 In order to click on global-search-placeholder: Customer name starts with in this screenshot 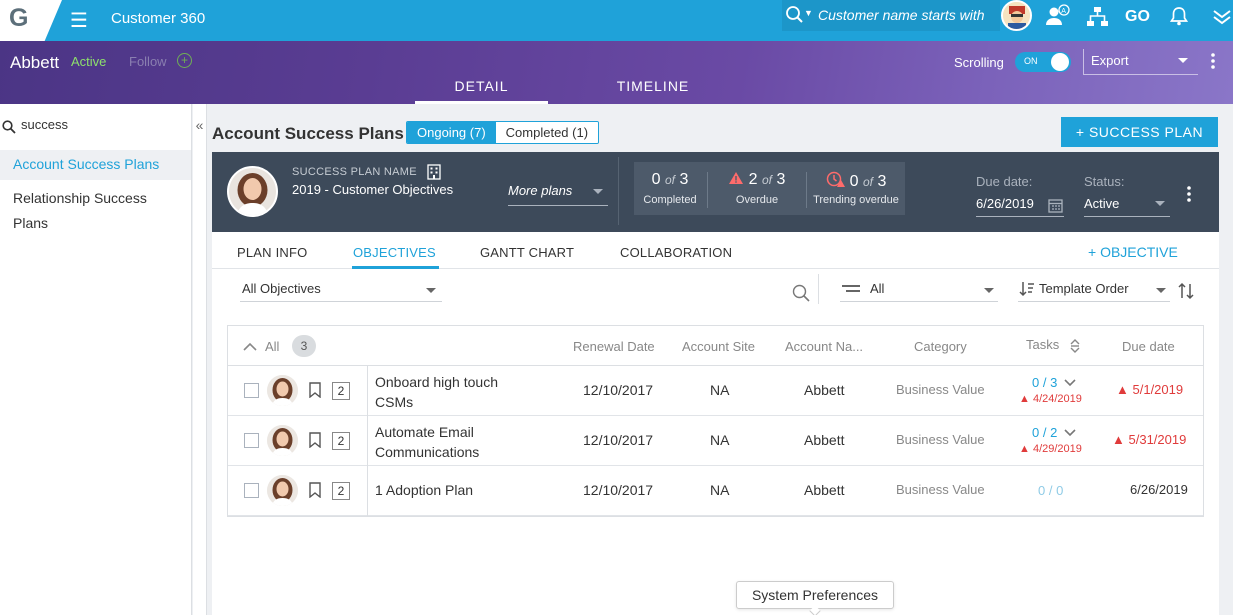, I will do `click(901, 15)`.